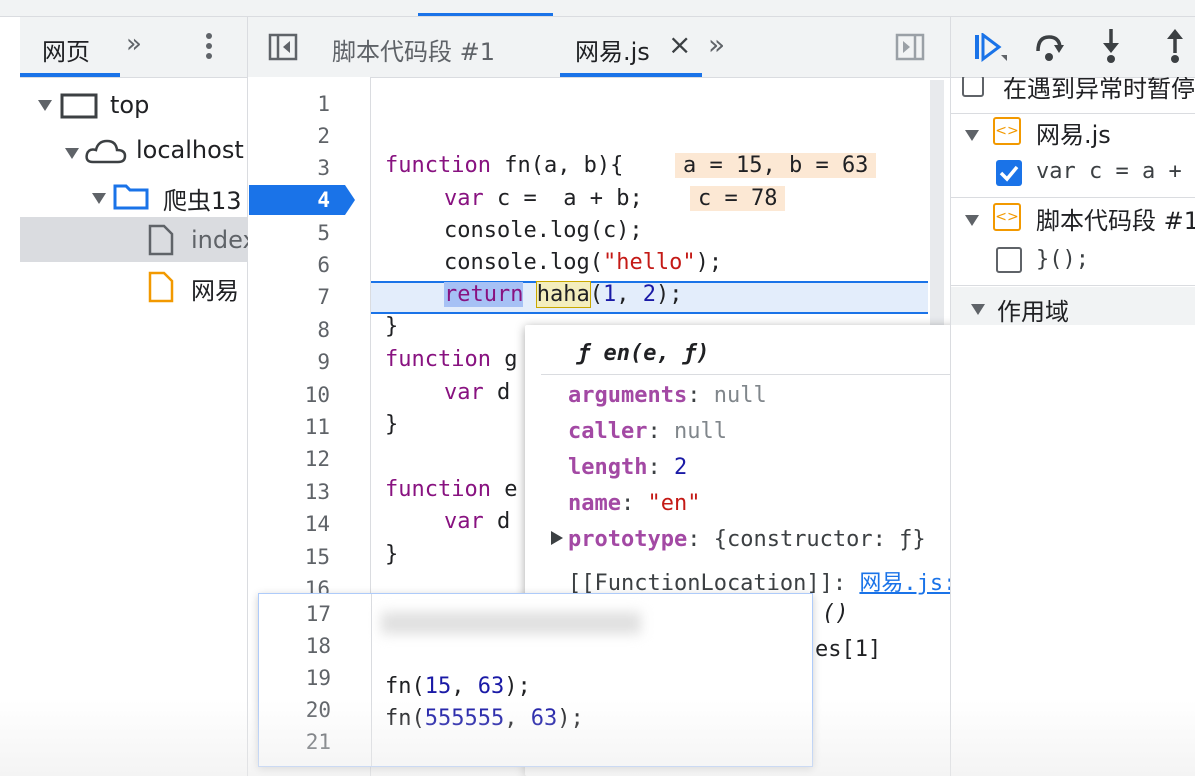 The image size is (1195, 776). I want to click on code-text: fn(, so click(405, 686).